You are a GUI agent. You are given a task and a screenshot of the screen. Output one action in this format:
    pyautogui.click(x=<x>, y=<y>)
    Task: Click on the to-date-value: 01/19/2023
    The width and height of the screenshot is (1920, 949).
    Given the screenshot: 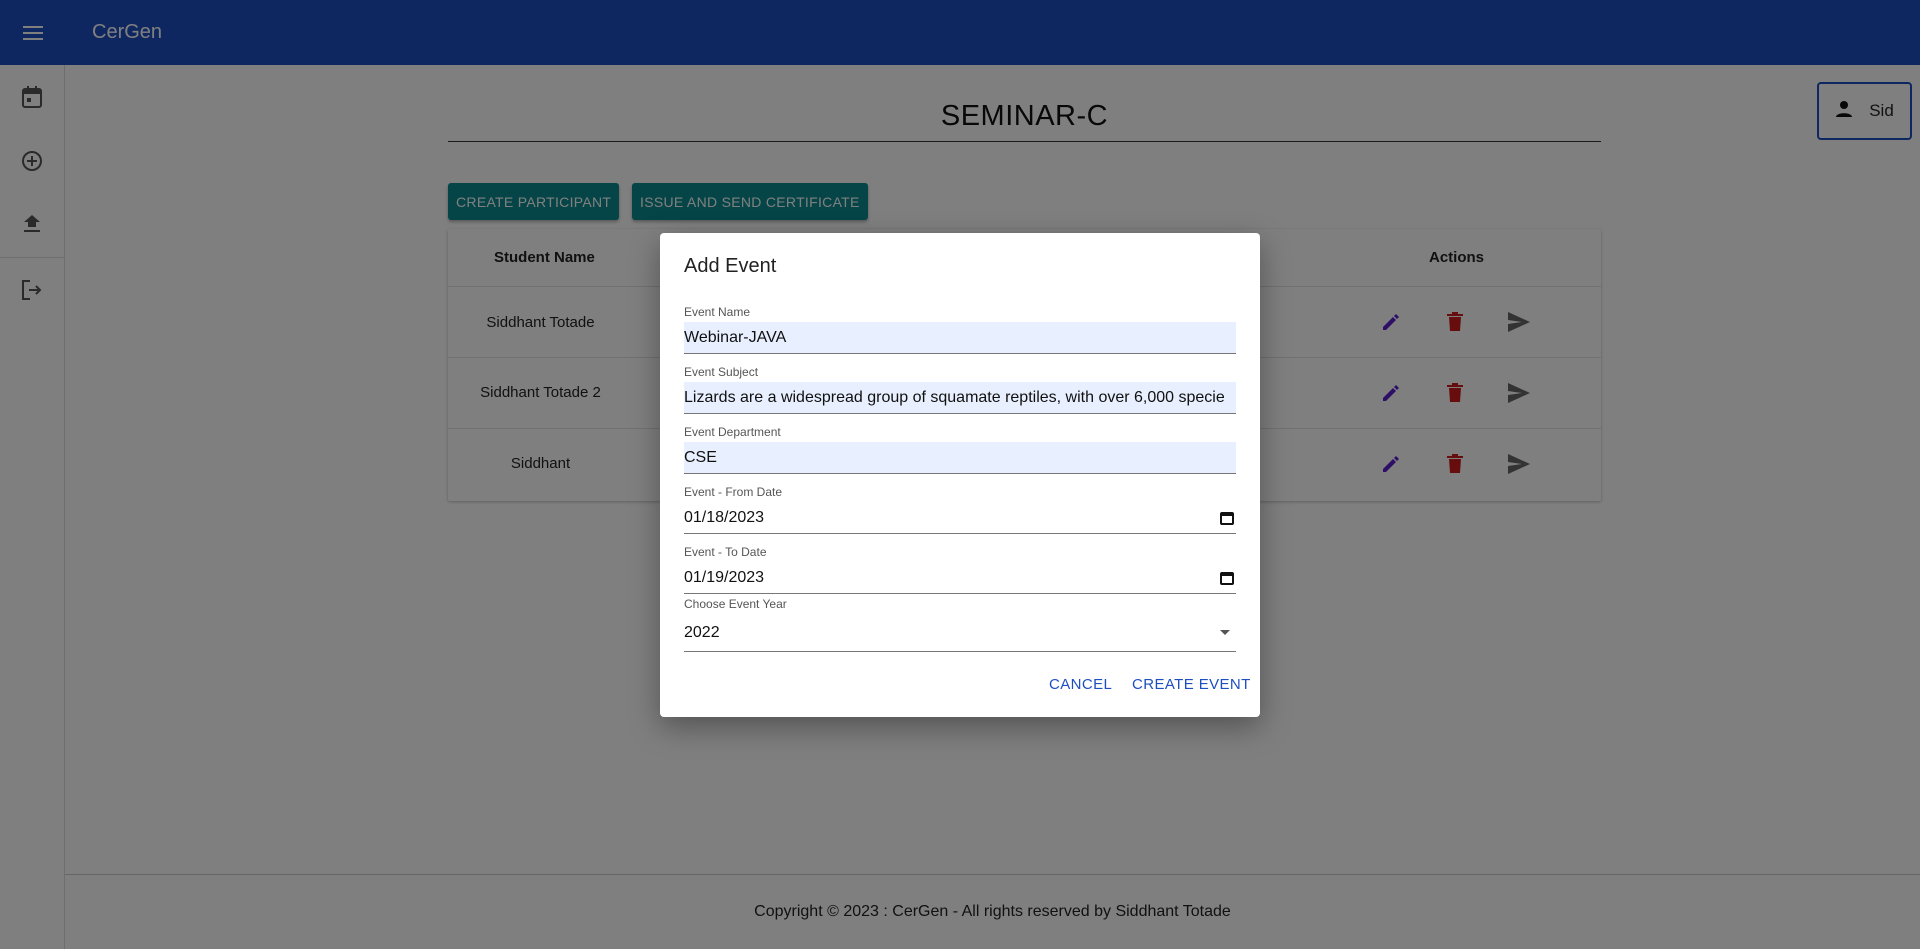 What is the action you would take?
    pyautogui.click(x=724, y=577)
    